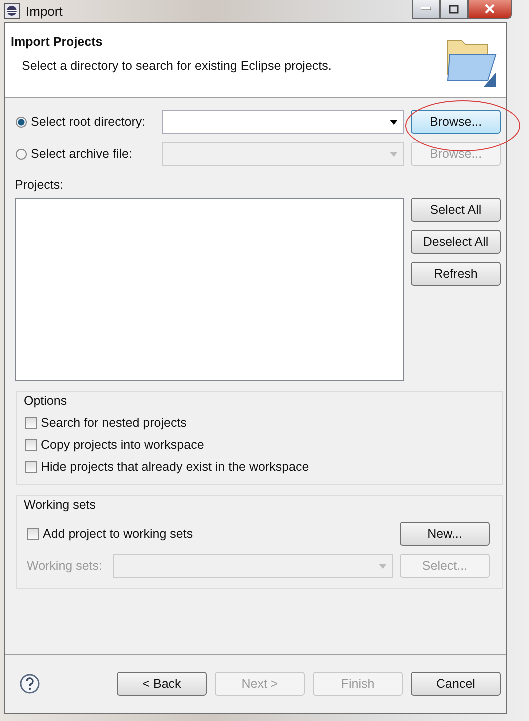  Describe the element at coordinates (60, 505) in the screenshot. I see `group-title: Working sets` at that location.